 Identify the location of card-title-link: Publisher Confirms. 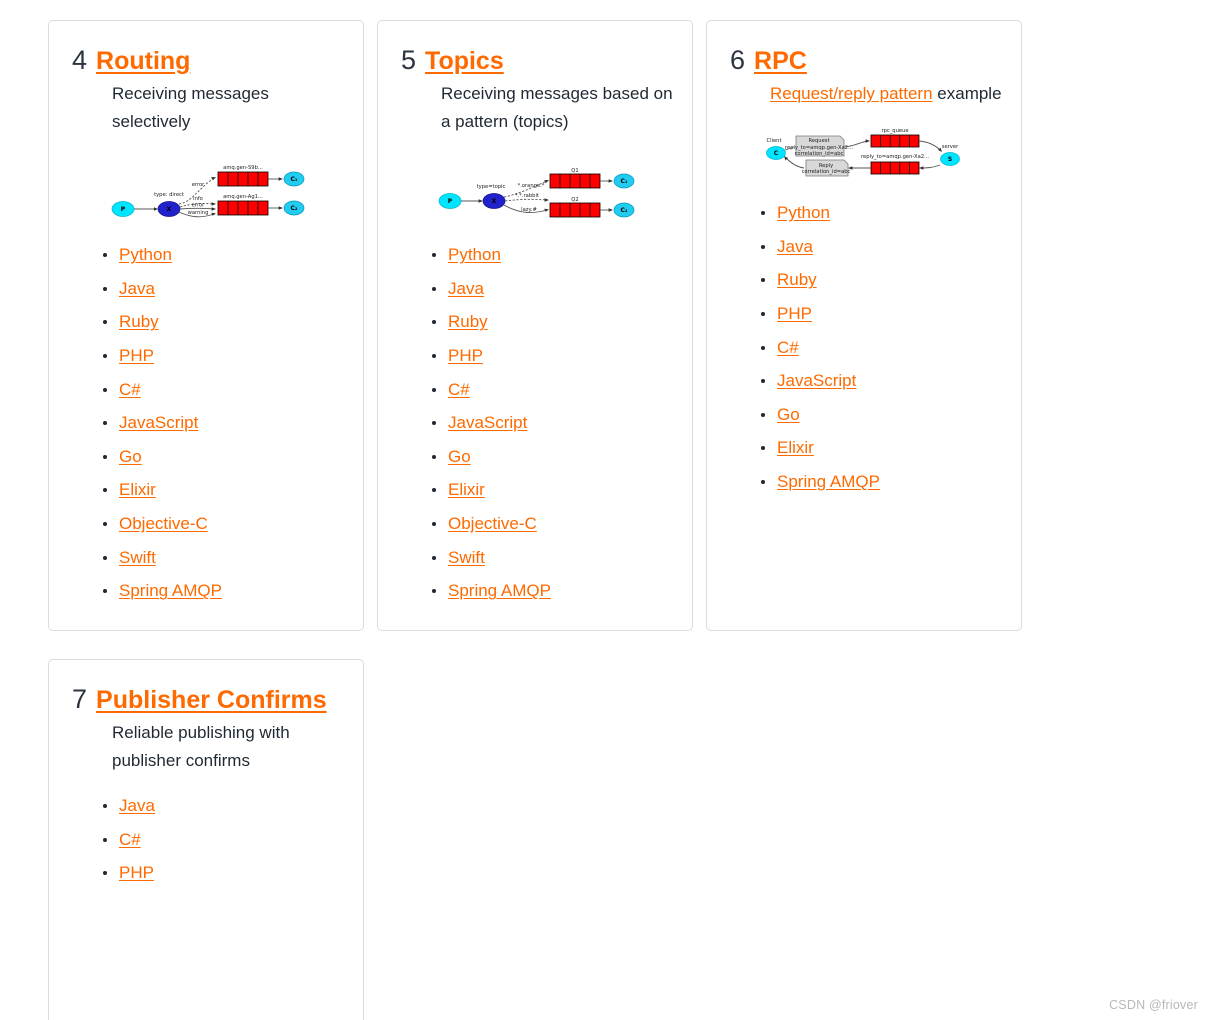
(211, 700).